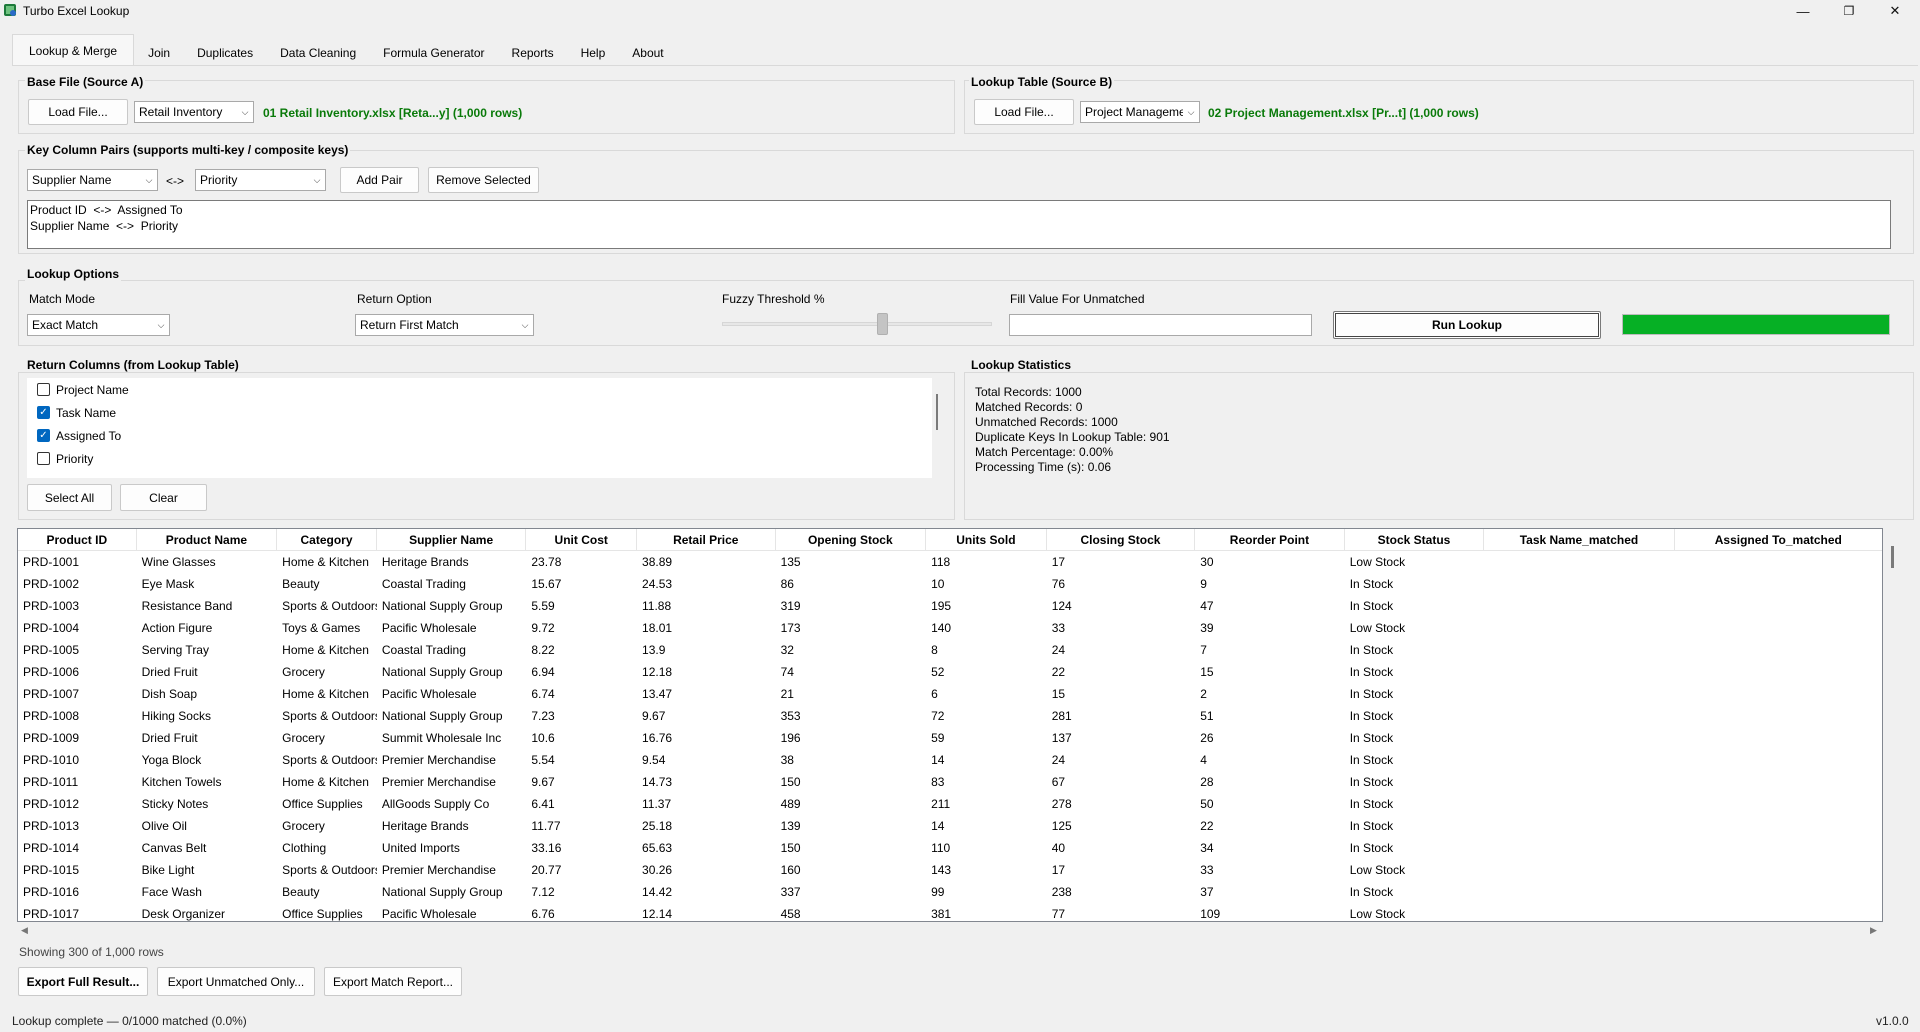 The height and width of the screenshot is (1032, 1920). What do you see at coordinates (43, 412) in the screenshot?
I see `checkbox-task-name: ✓` at bounding box center [43, 412].